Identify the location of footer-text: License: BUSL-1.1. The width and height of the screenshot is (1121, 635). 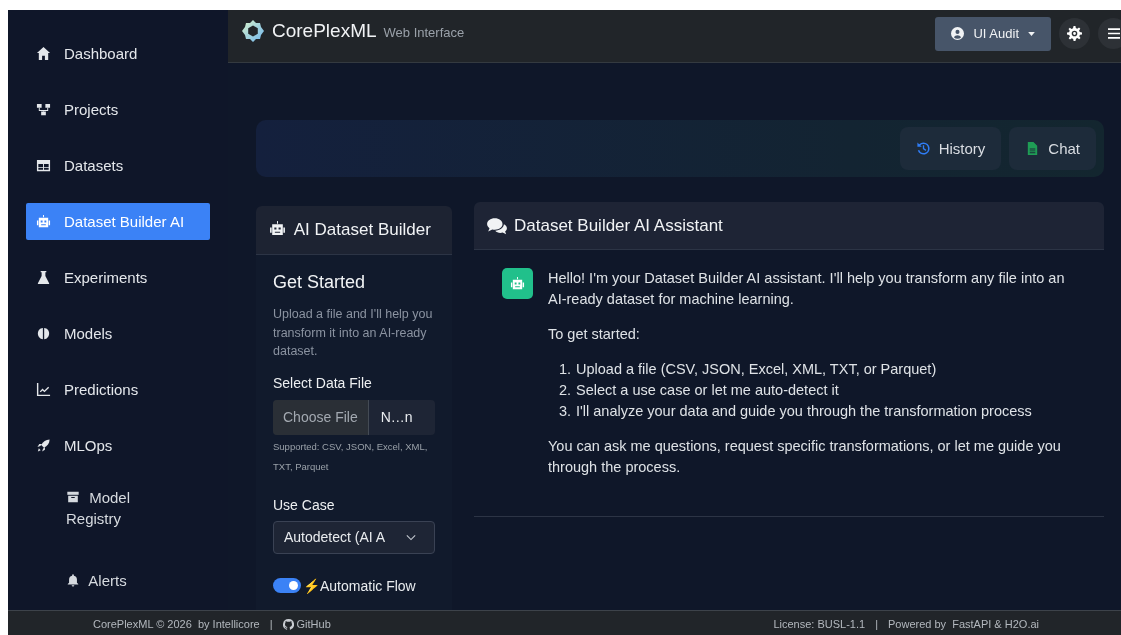
(819, 624).